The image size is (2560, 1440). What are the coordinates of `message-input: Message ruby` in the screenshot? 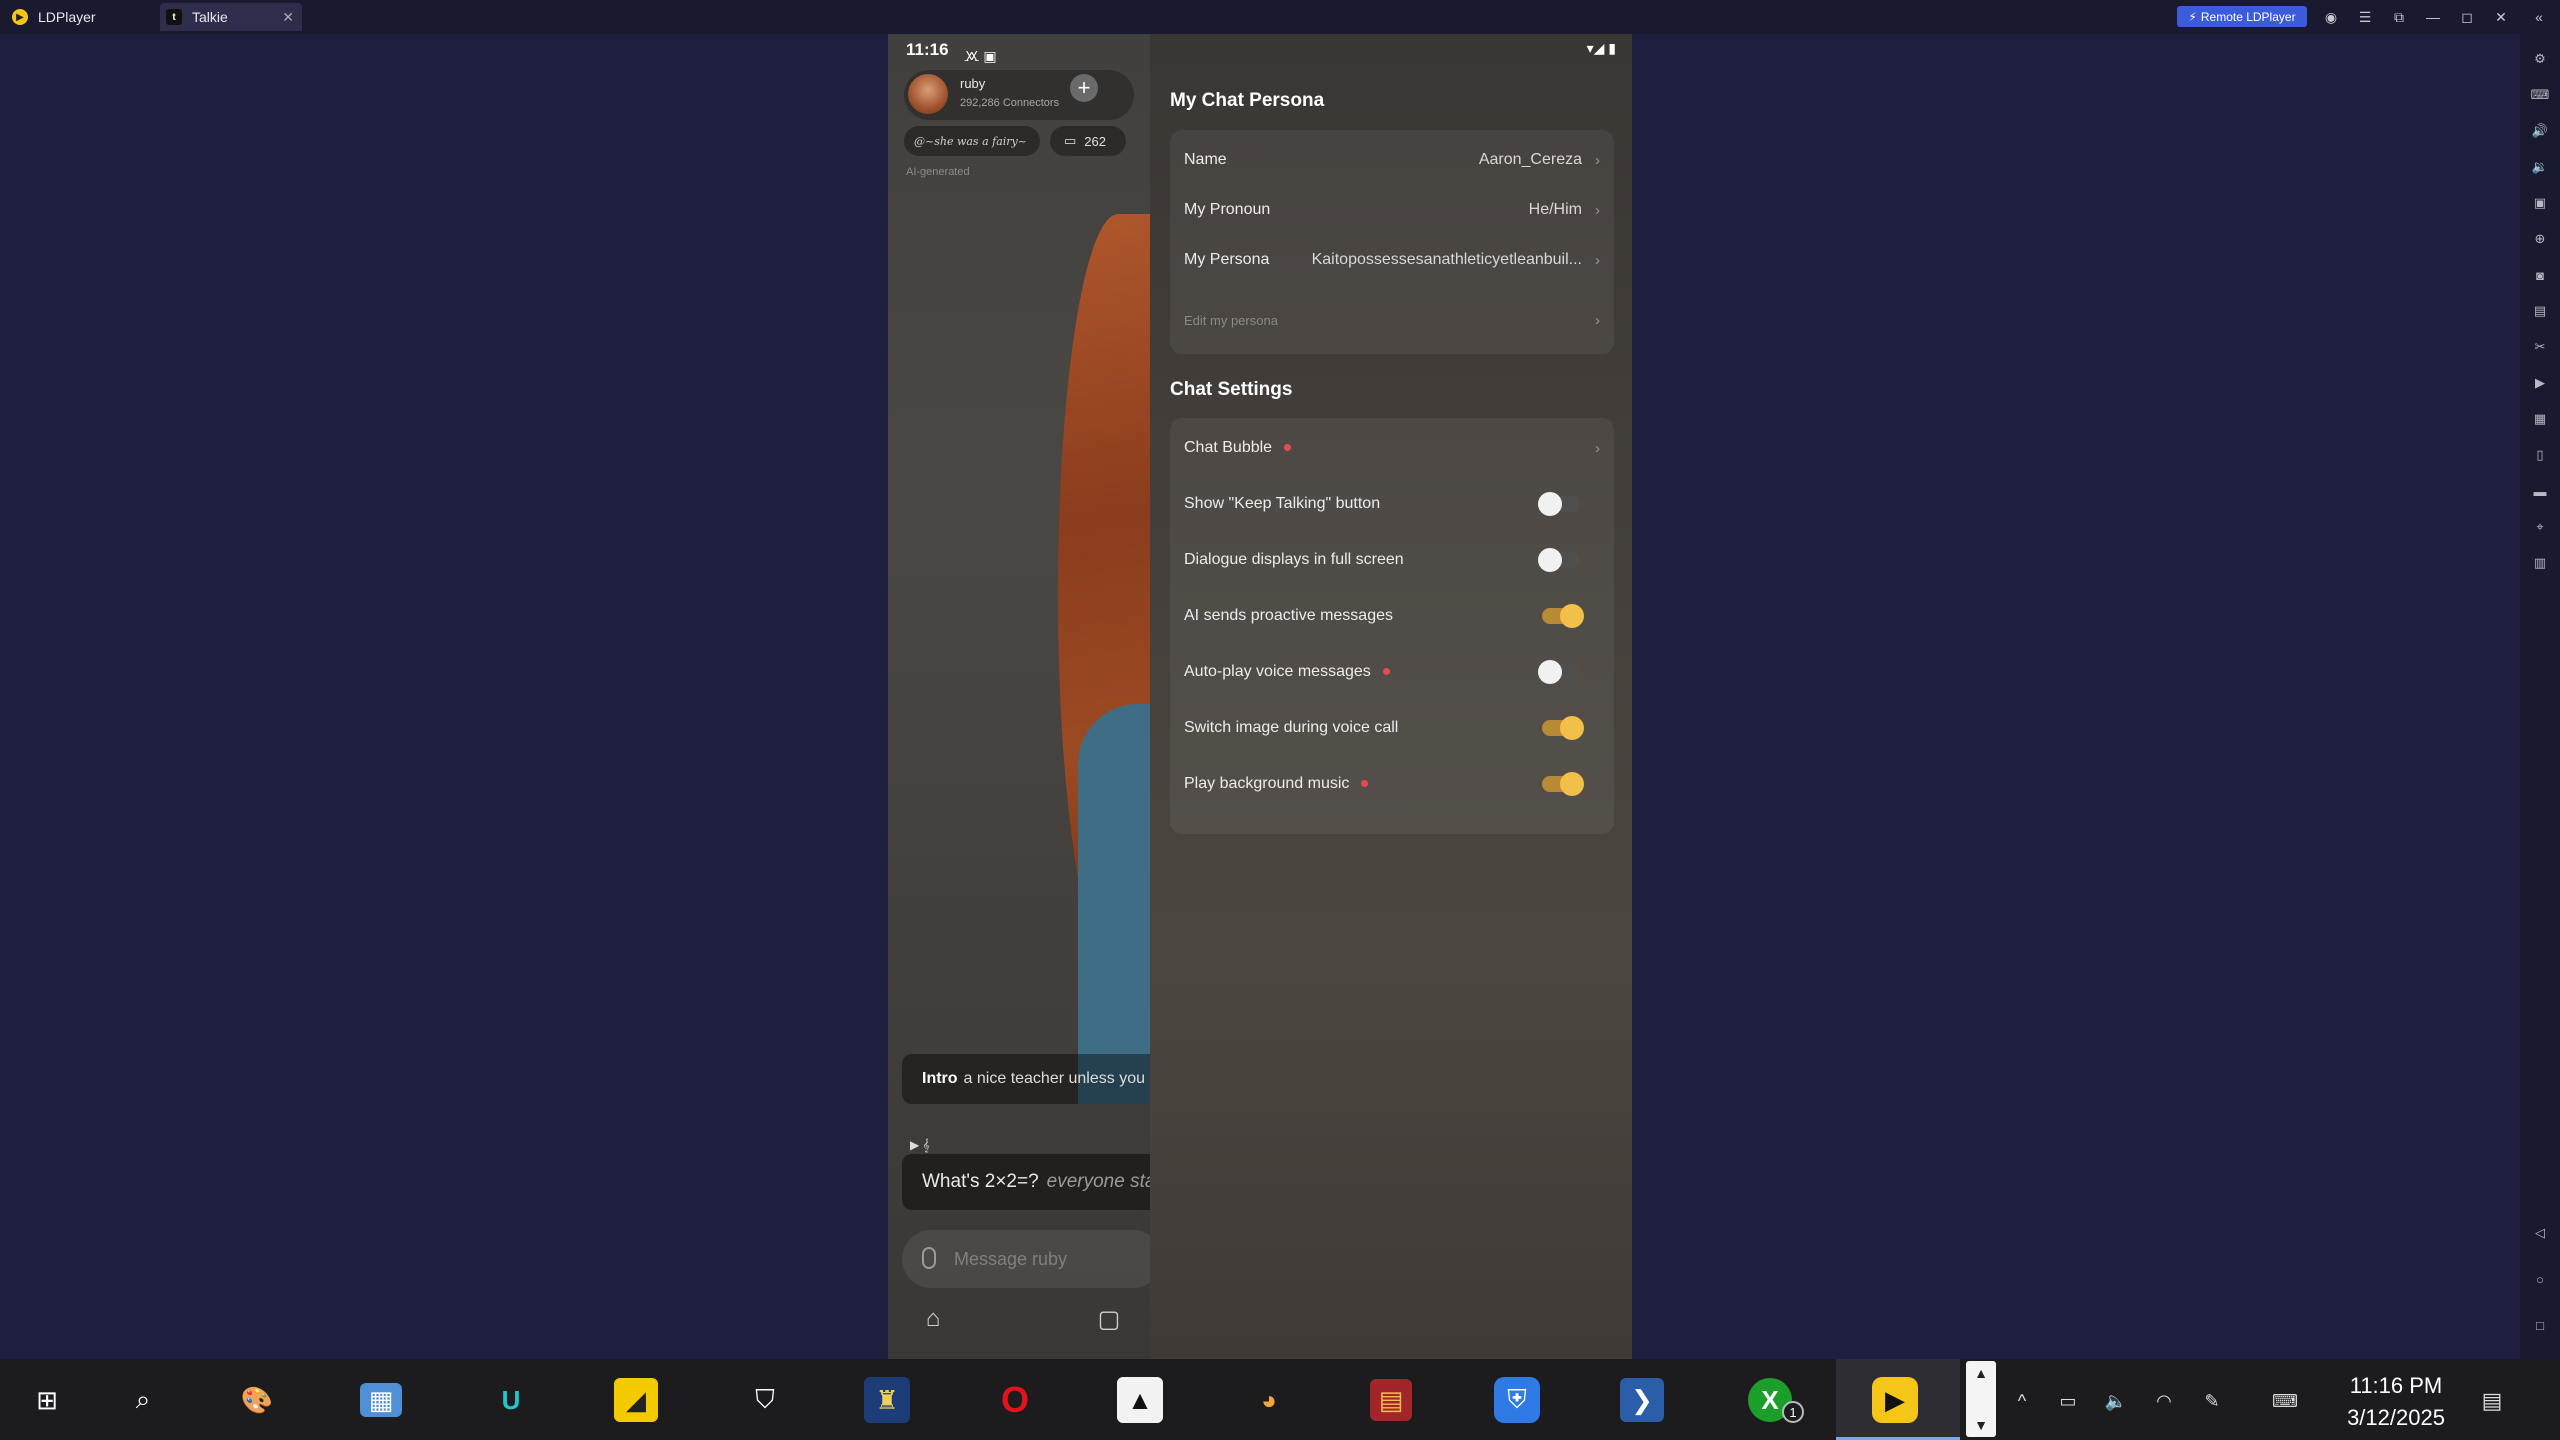 It's located at (1026, 1259).